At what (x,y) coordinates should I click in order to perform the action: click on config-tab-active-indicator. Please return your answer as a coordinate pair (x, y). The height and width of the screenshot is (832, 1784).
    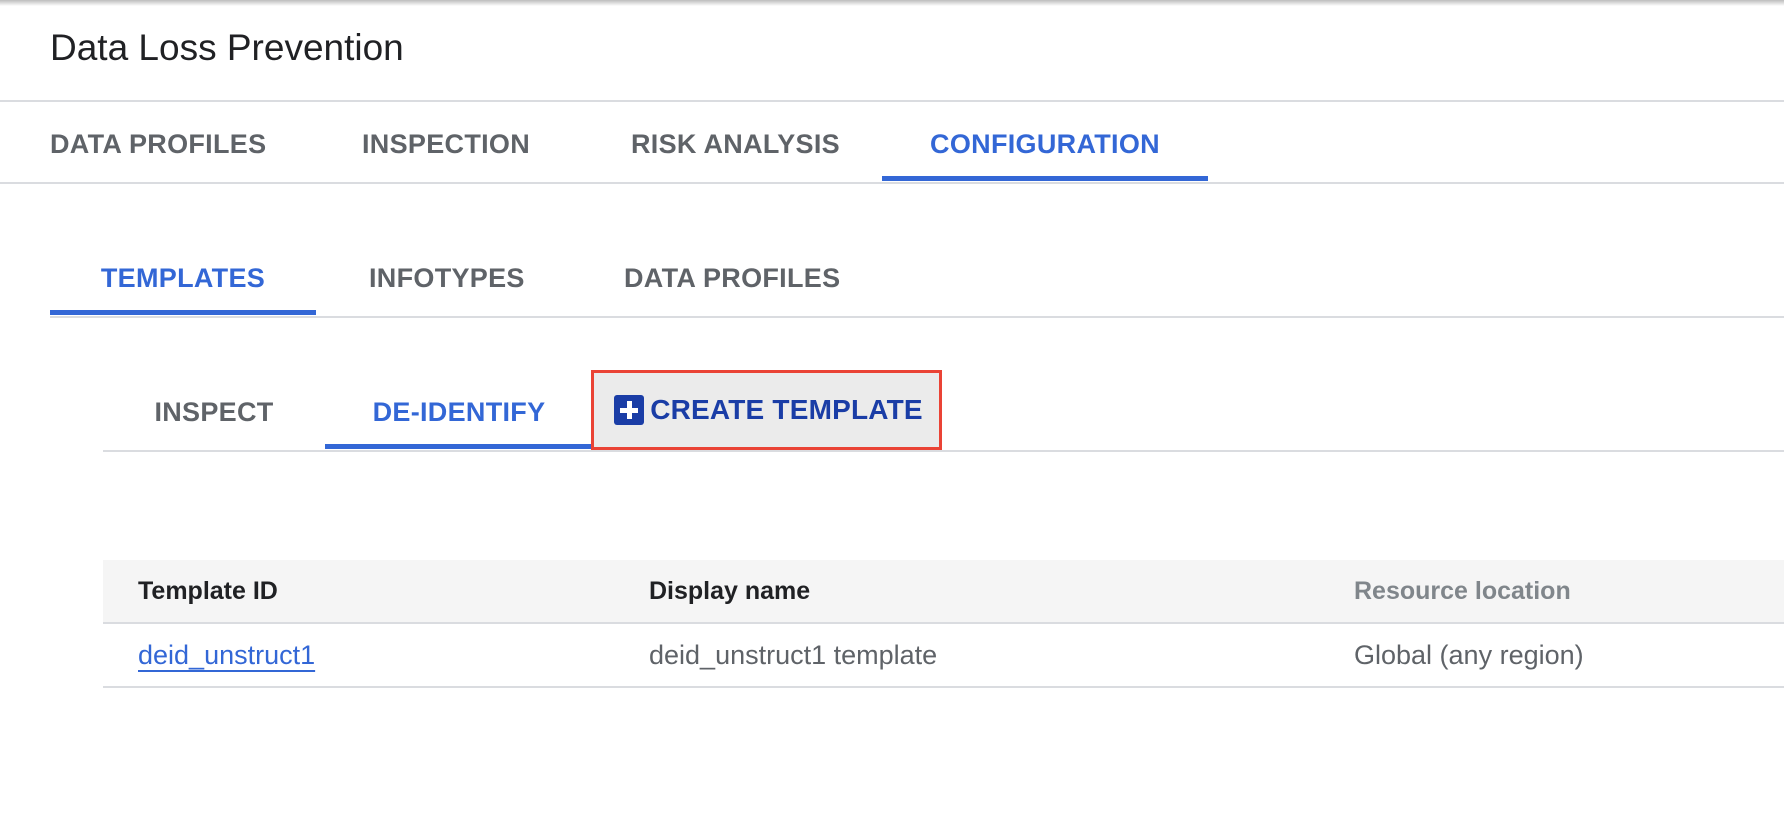
    Looking at the image, I should click on (183, 312).